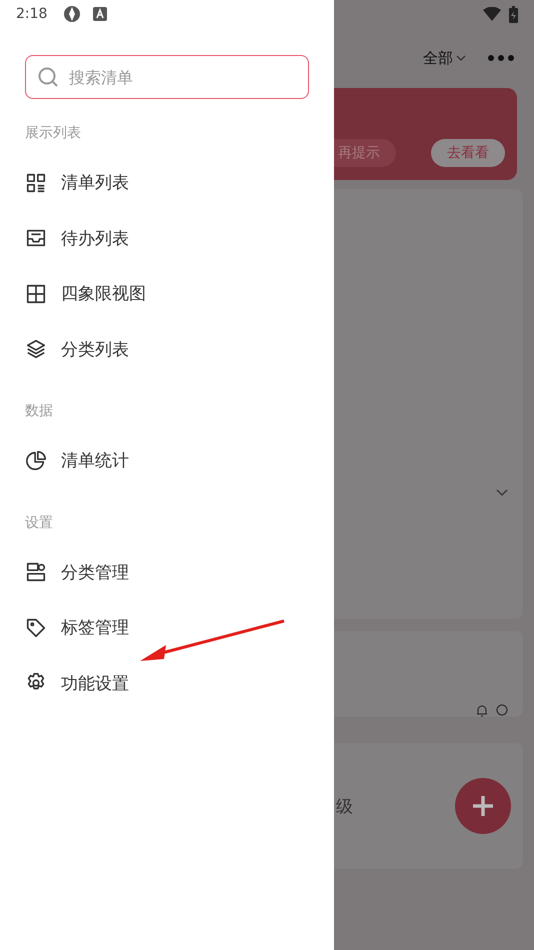 The image size is (534, 950). What do you see at coordinates (482, 710) in the screenshot?
I see `bell-icon` at bounding box center [482, 710].